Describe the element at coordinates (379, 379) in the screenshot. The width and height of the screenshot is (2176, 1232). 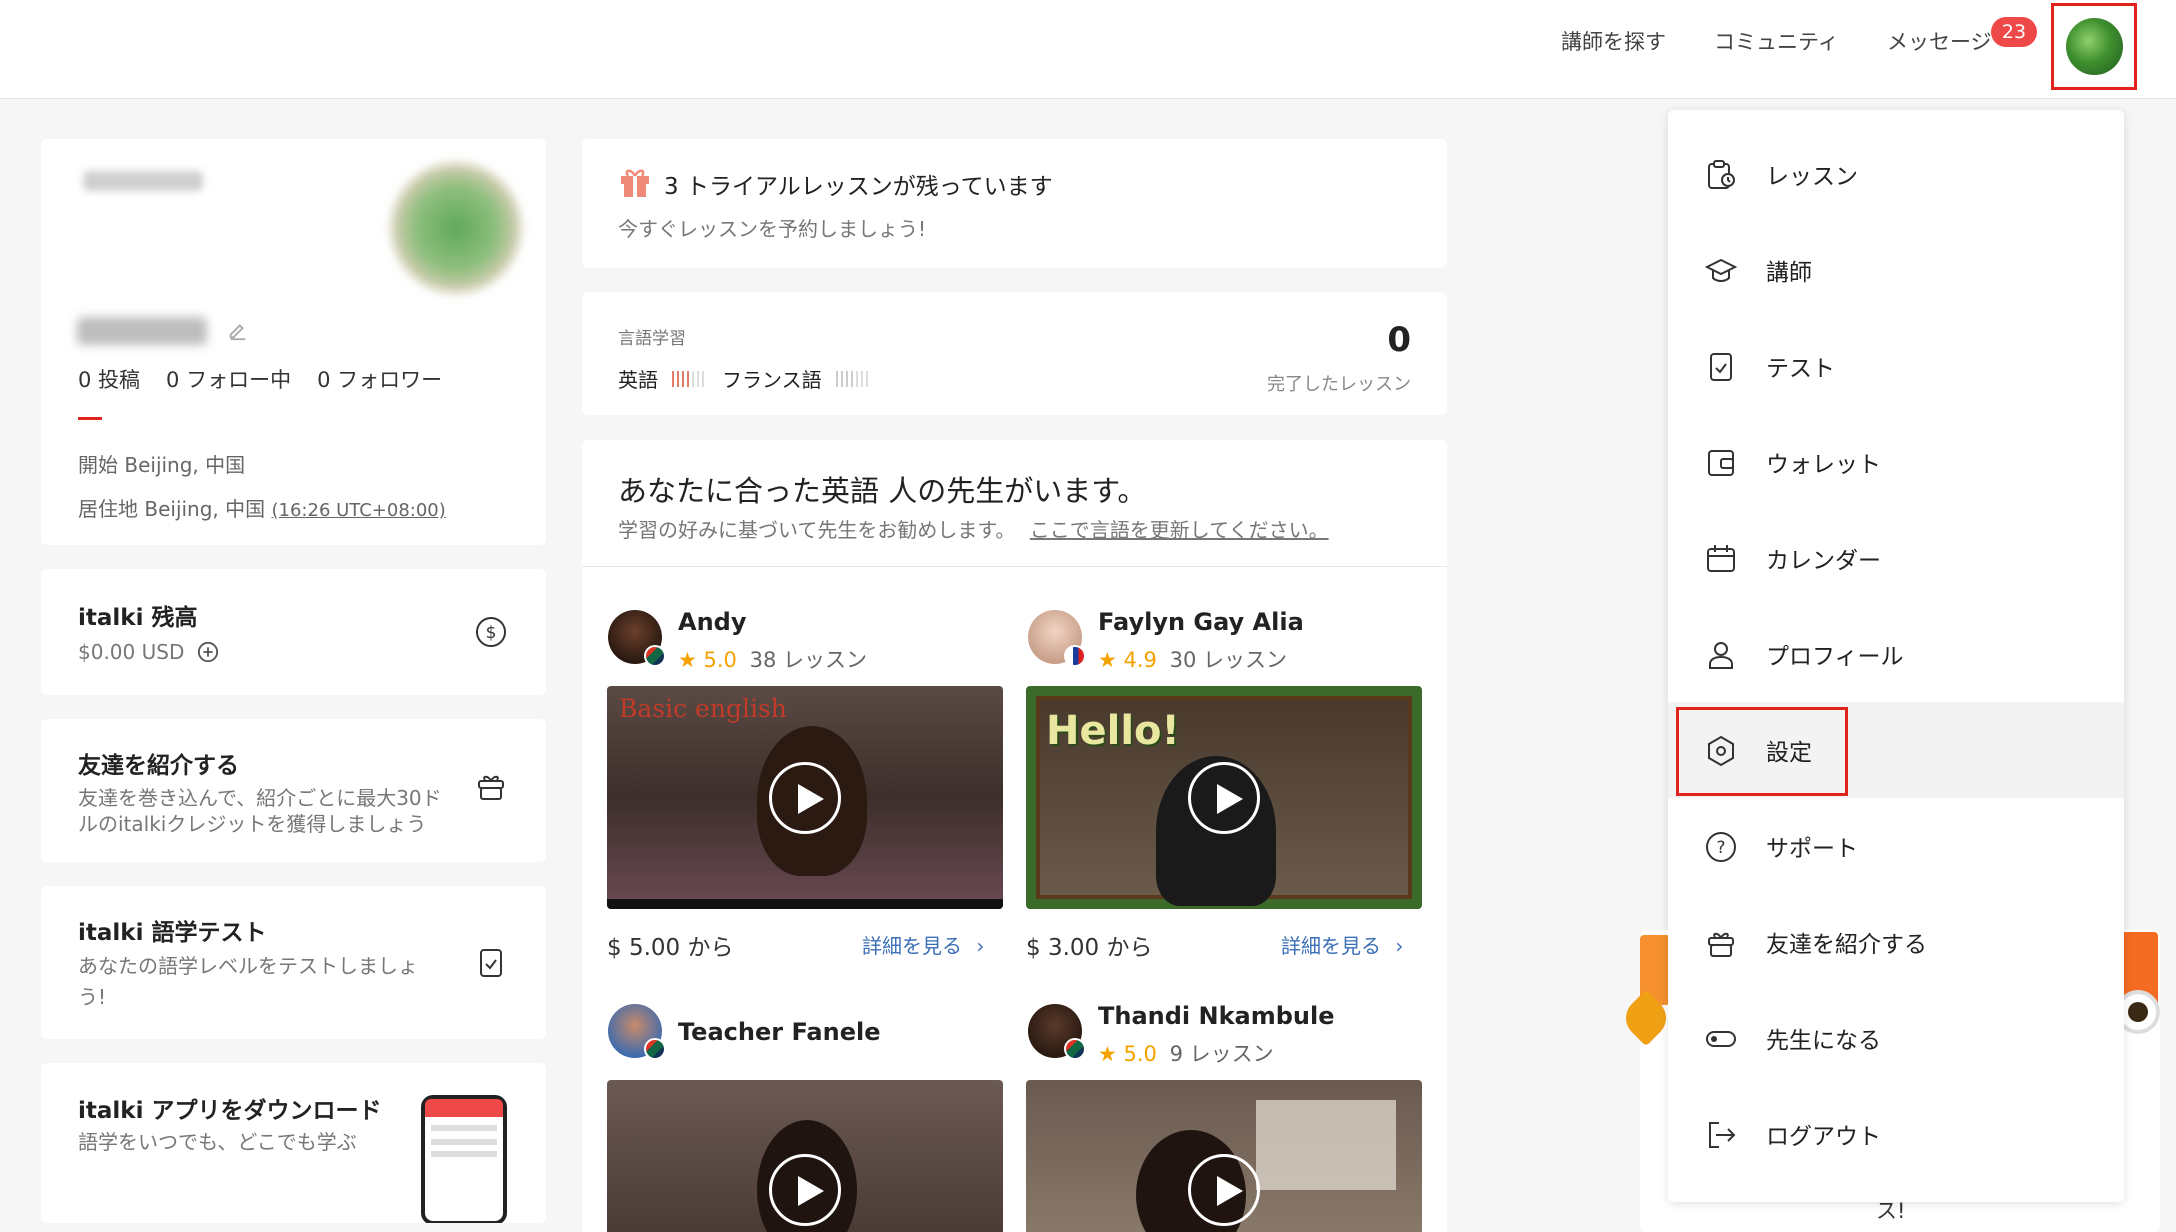
I see `followers-count: 0 フォロワー` at that location.